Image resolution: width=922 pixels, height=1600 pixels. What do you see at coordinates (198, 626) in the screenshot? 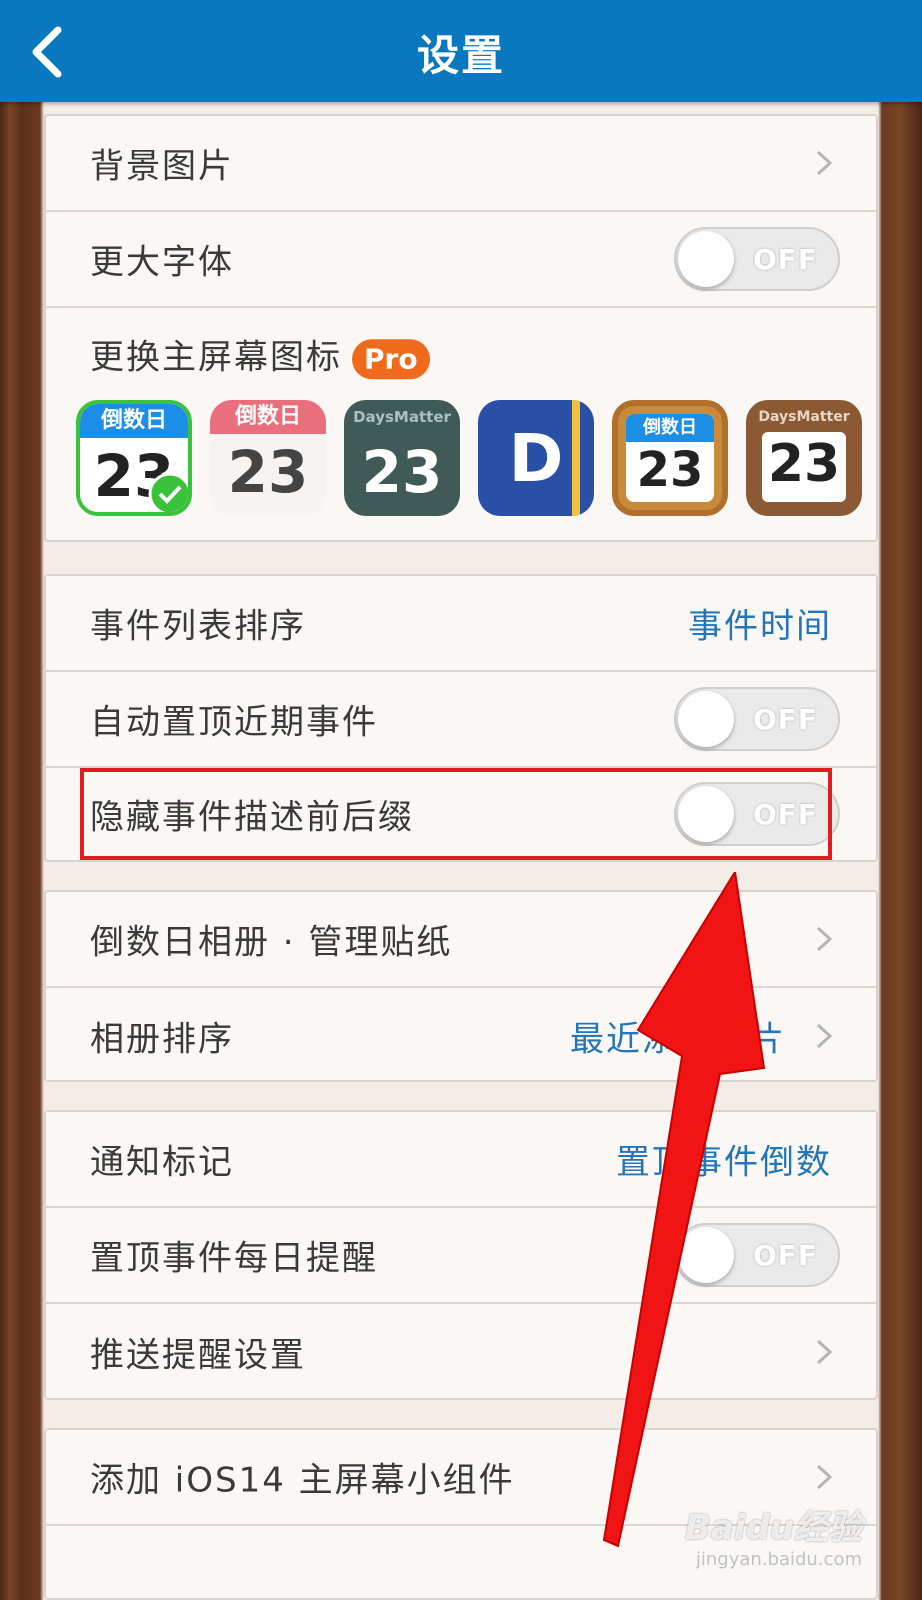
I see `event-sort-label: 事件列表排序` at bounding box center [198, 626].